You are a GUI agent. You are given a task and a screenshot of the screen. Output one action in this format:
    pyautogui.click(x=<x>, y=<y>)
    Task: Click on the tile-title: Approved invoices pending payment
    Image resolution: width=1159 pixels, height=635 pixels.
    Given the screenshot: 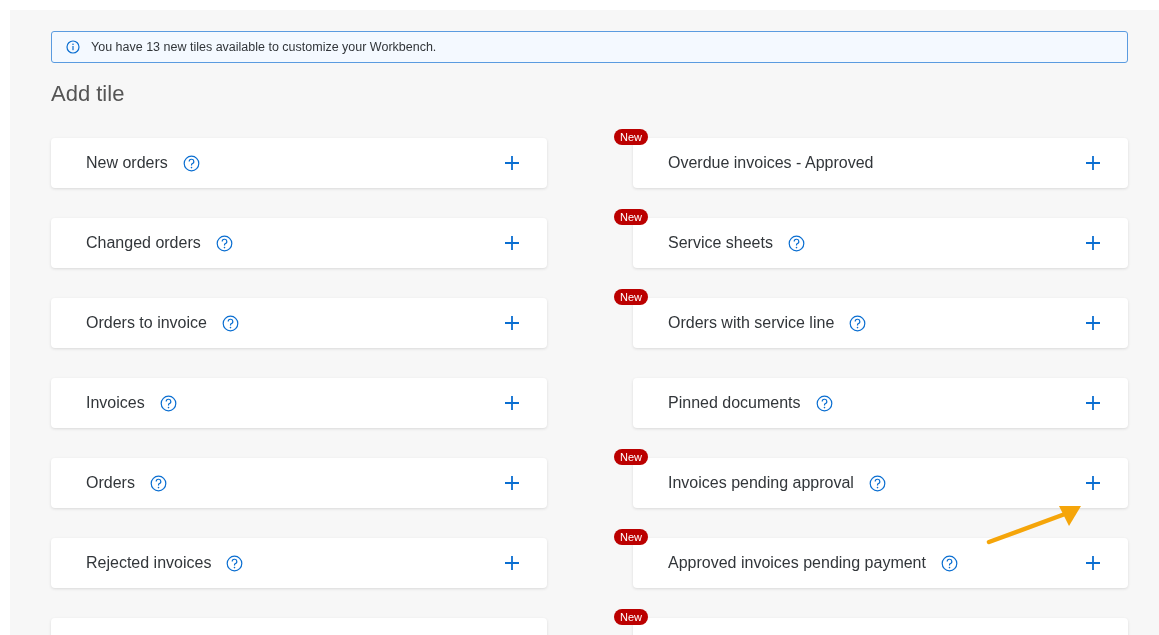 What is the action you would take?
    pyautogui.click(x=797, y=563)
    